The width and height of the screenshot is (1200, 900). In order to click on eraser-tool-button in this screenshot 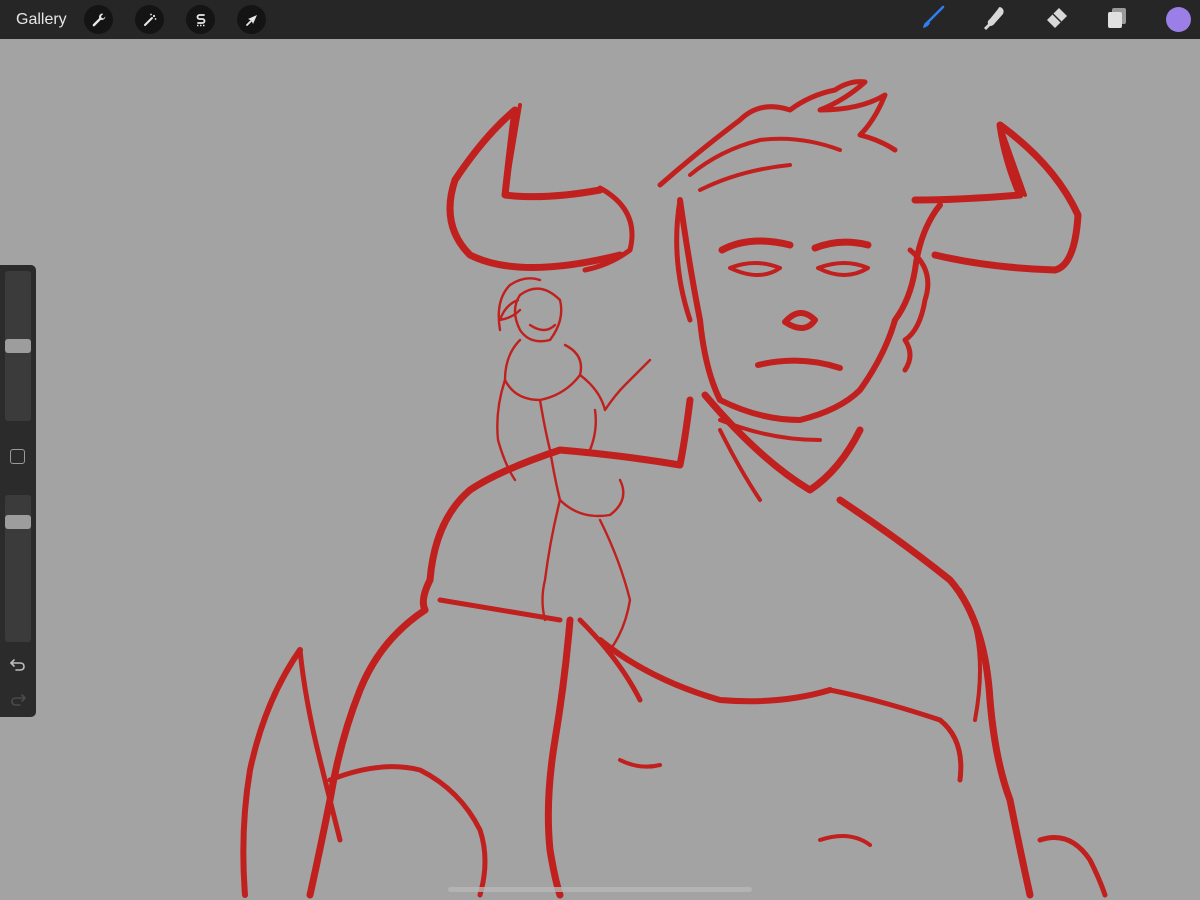, I will do `click(1056, 20)`.